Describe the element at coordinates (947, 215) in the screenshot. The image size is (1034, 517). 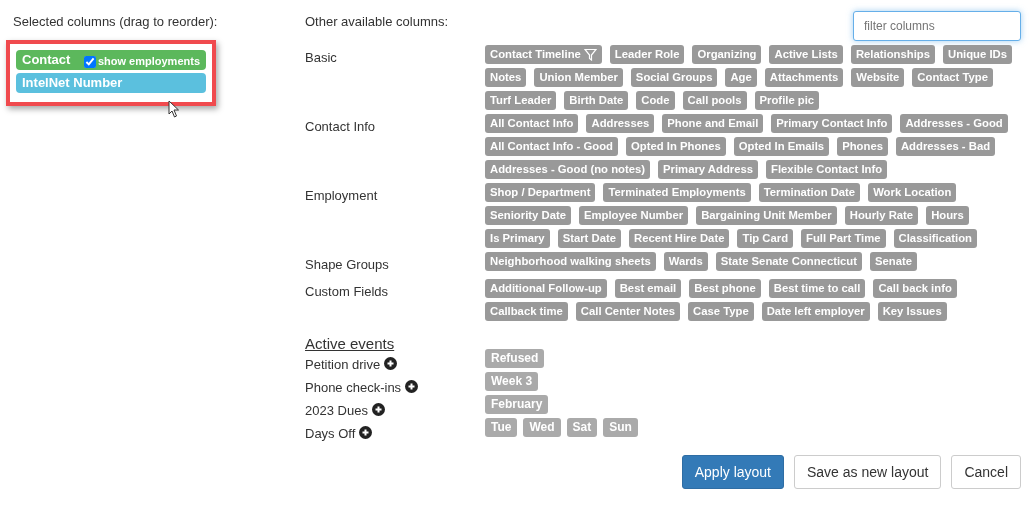
I see `column-chip: Hours` at that location.